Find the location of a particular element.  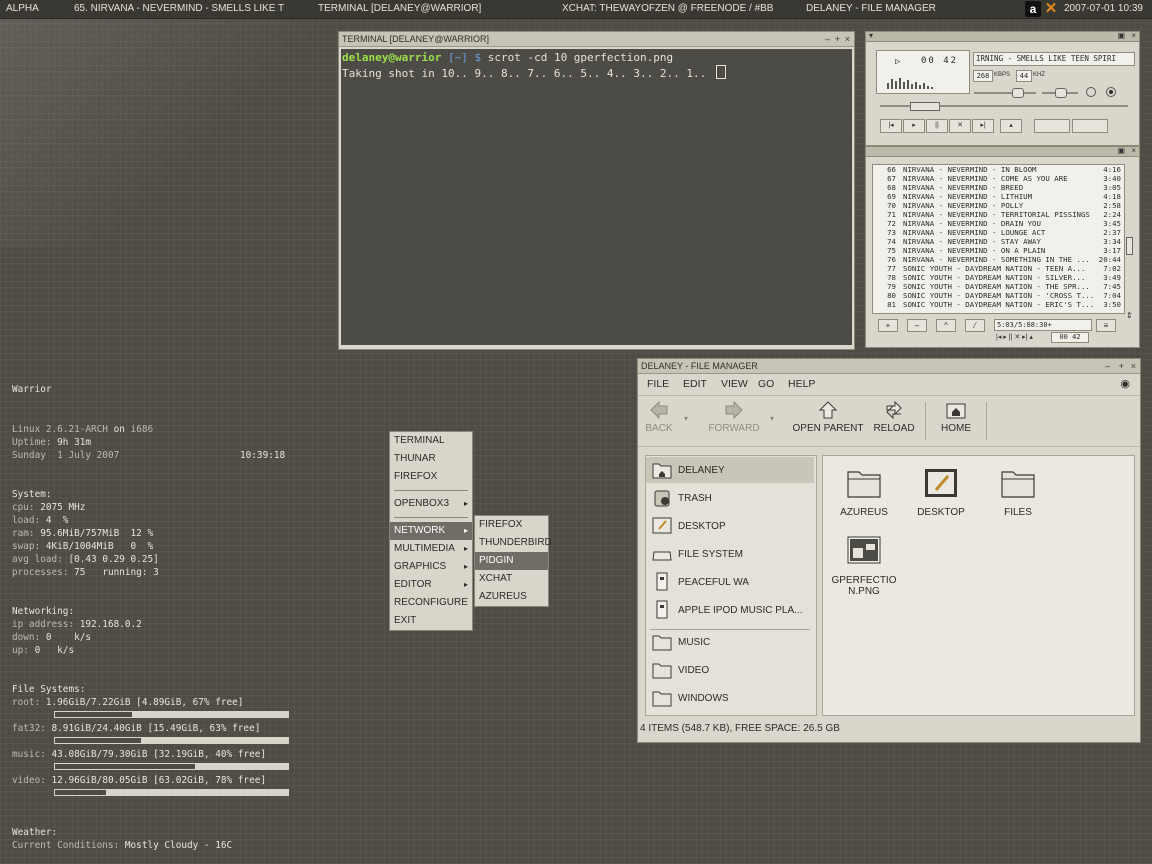

reload-button: RELOAD is located at coordinates (894, 417).